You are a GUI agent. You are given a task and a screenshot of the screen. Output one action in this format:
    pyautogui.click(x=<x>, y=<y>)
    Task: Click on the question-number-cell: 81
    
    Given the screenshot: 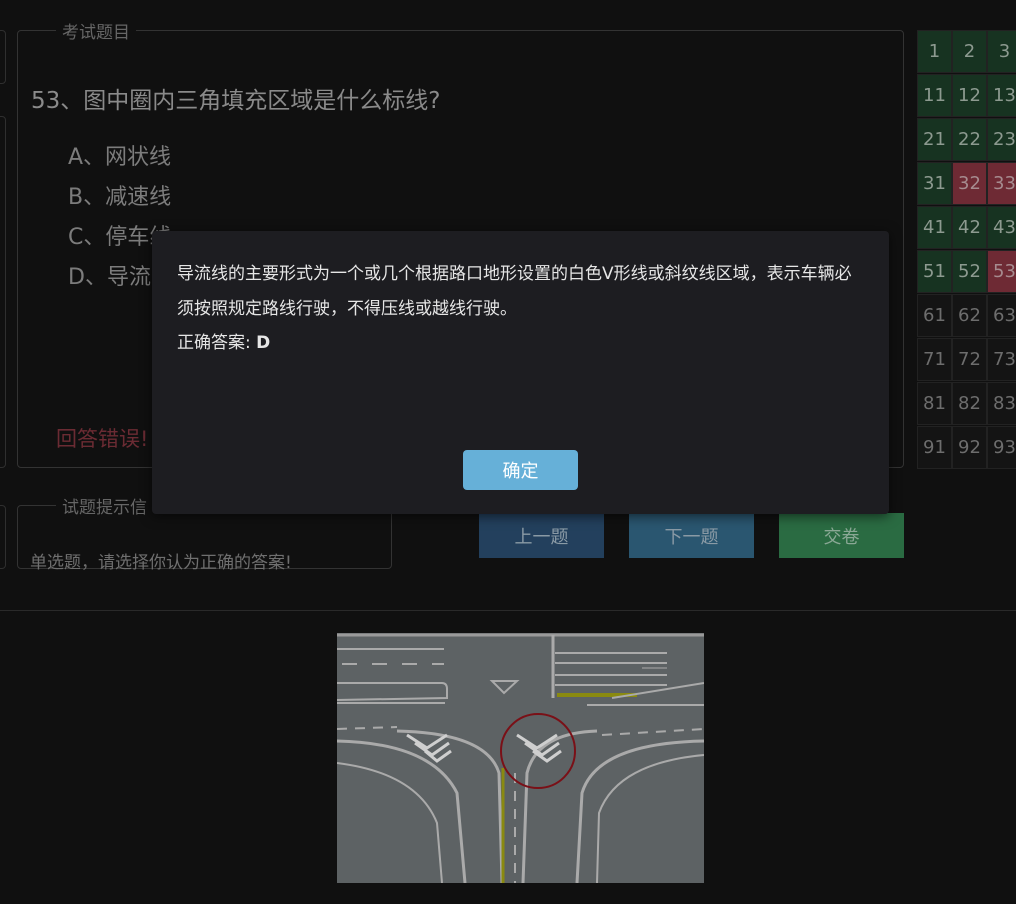 What is the action you would take?
    pyautogui.click(x=934, y=403)
    